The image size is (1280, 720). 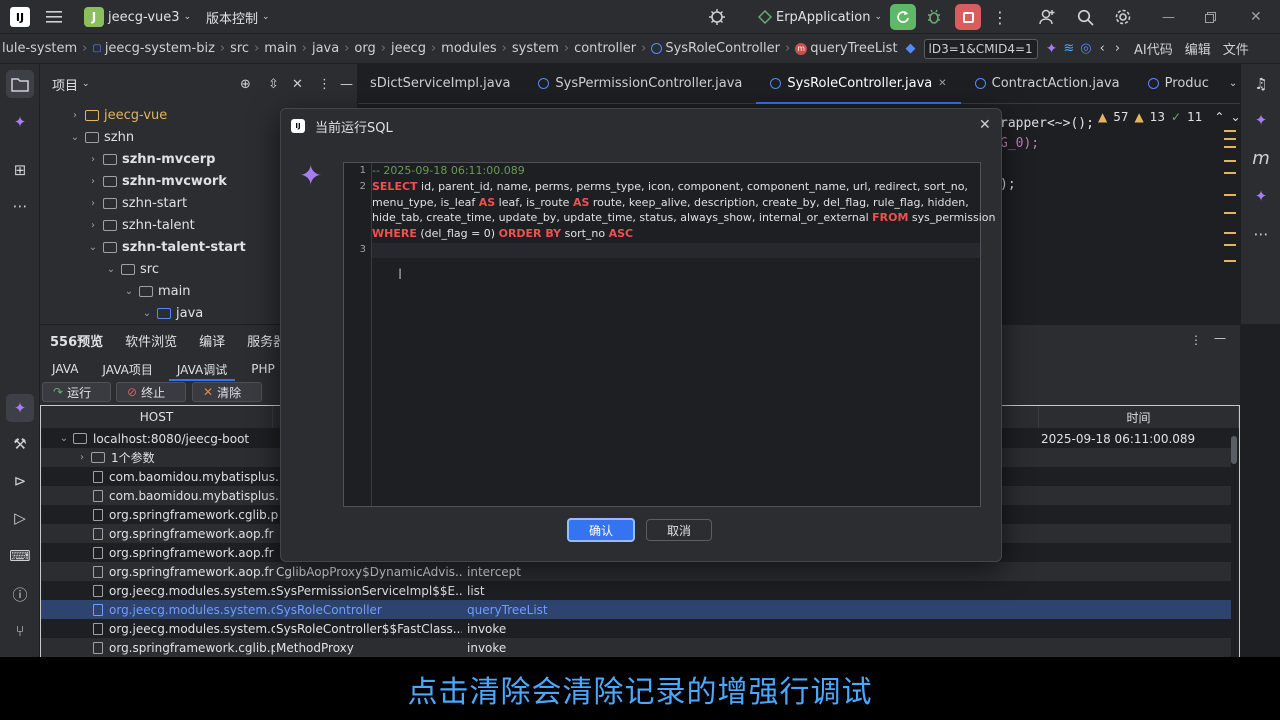 I want to click on expand-all-icon: ⇳, so click(x=273, y=84).